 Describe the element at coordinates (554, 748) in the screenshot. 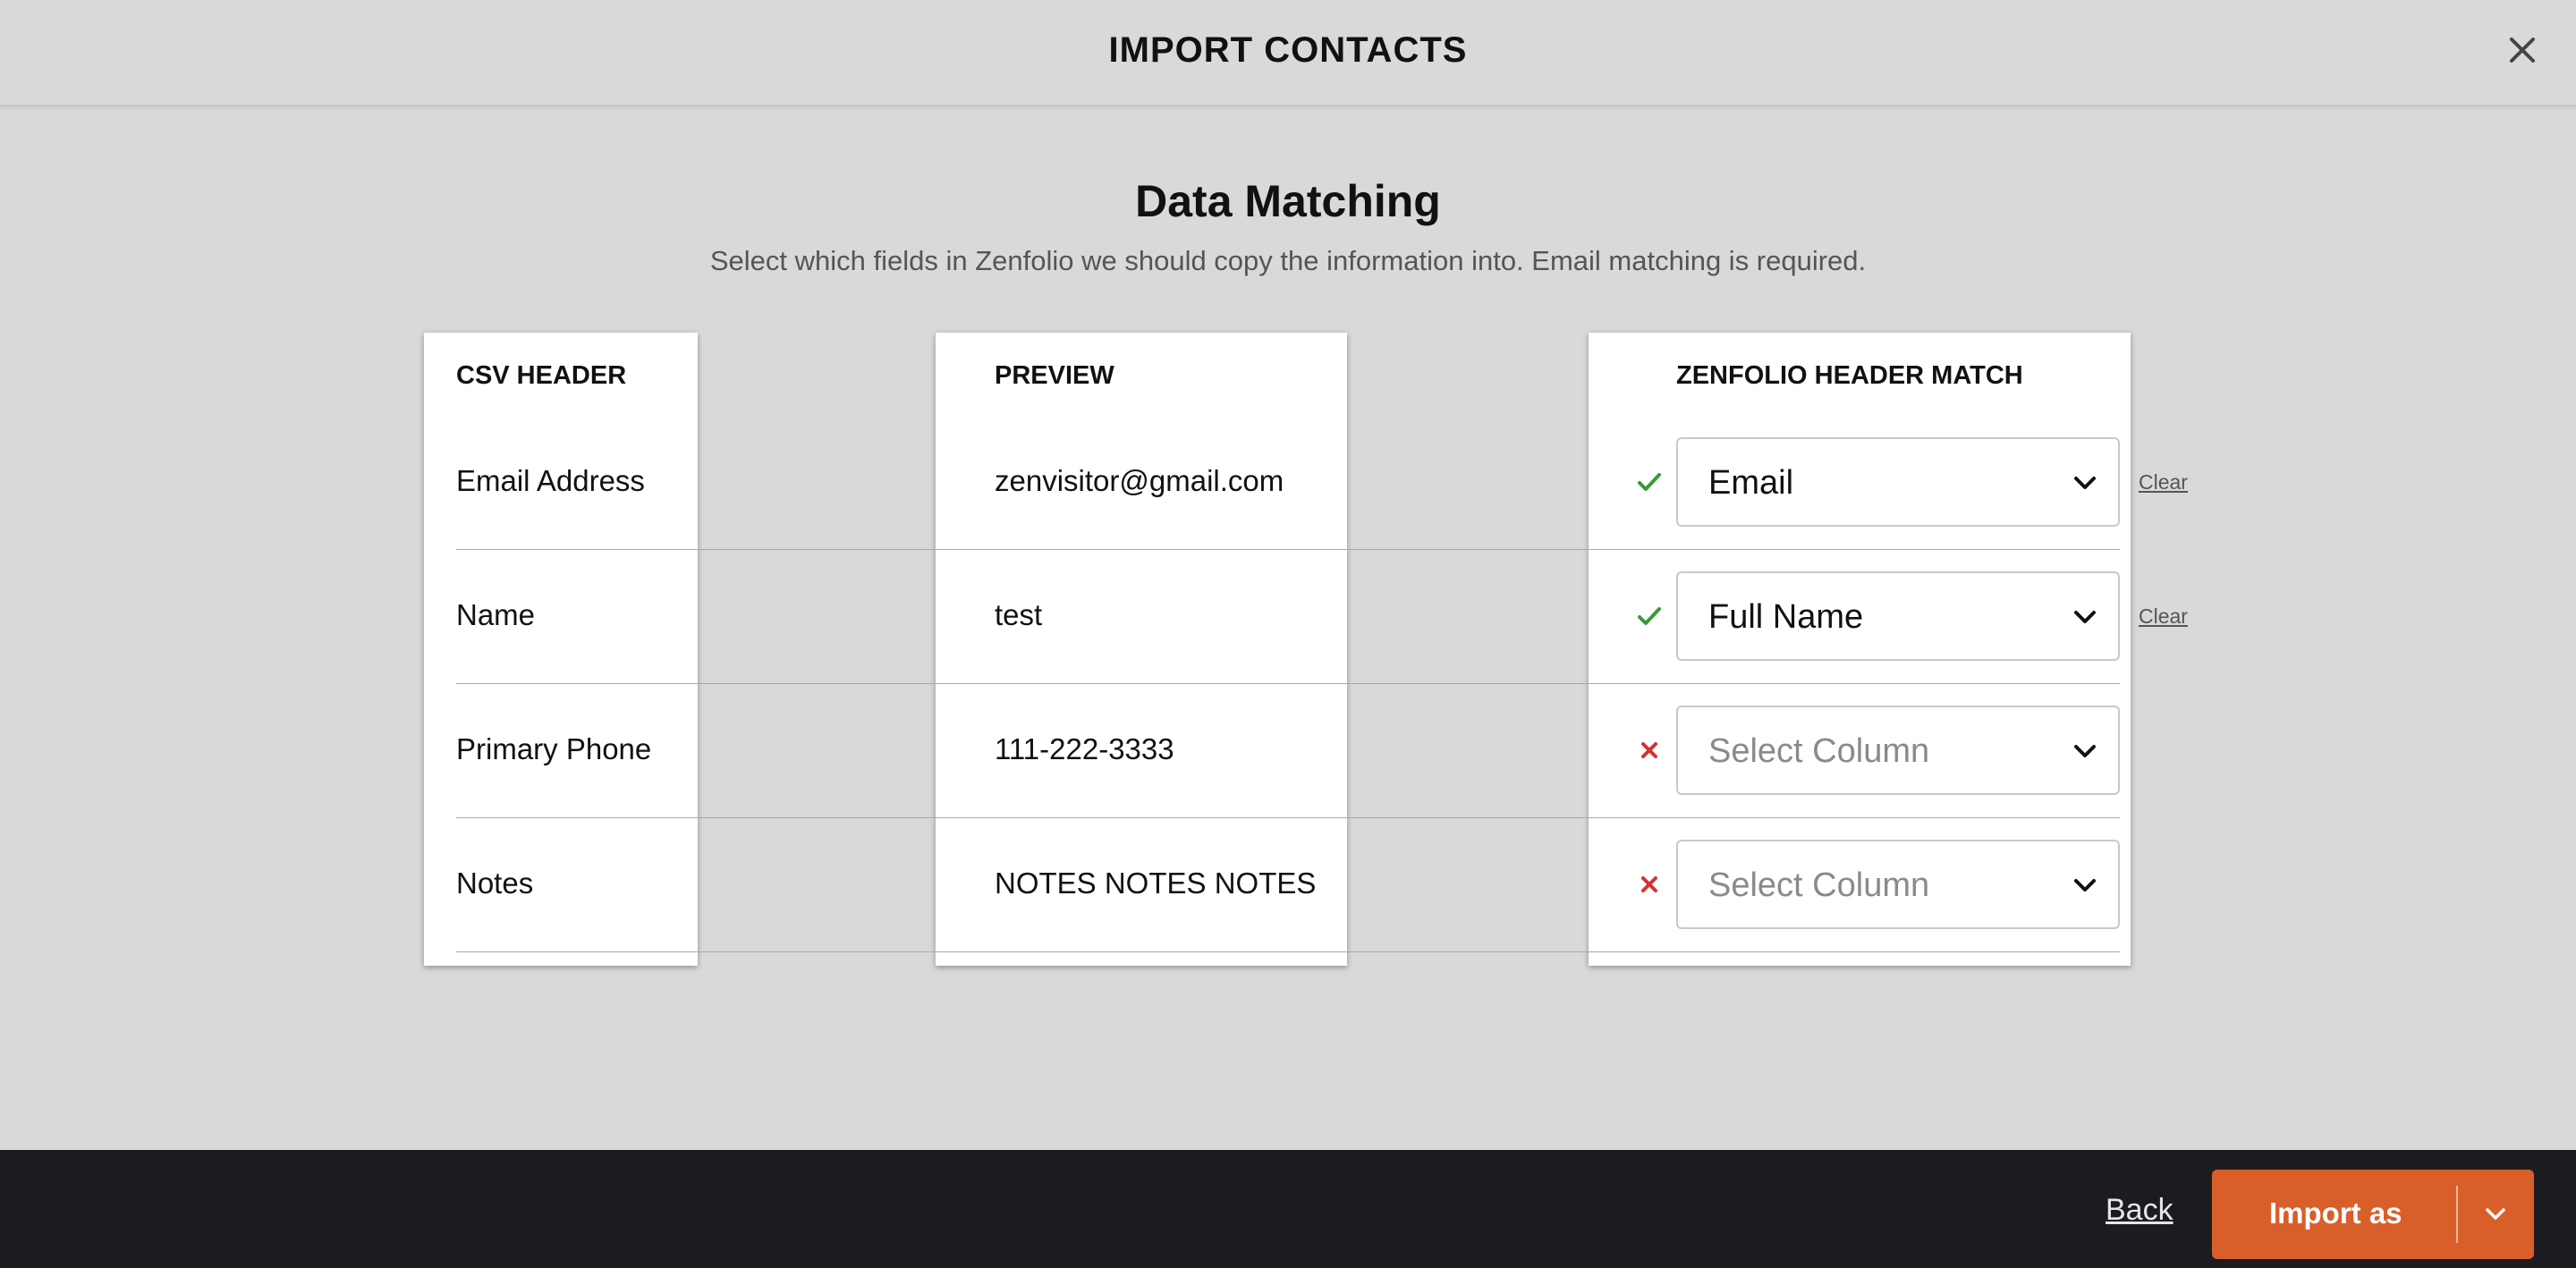

I see `csv-cell: Primary Phone` at that location.